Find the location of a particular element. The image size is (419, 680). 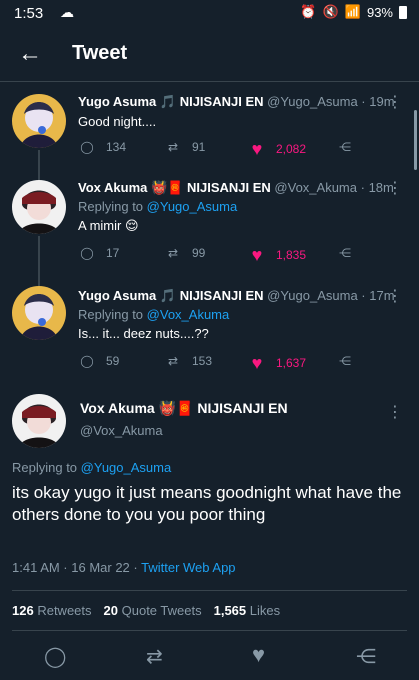

battery-percent: 93% is located at coordinates (379, 12).